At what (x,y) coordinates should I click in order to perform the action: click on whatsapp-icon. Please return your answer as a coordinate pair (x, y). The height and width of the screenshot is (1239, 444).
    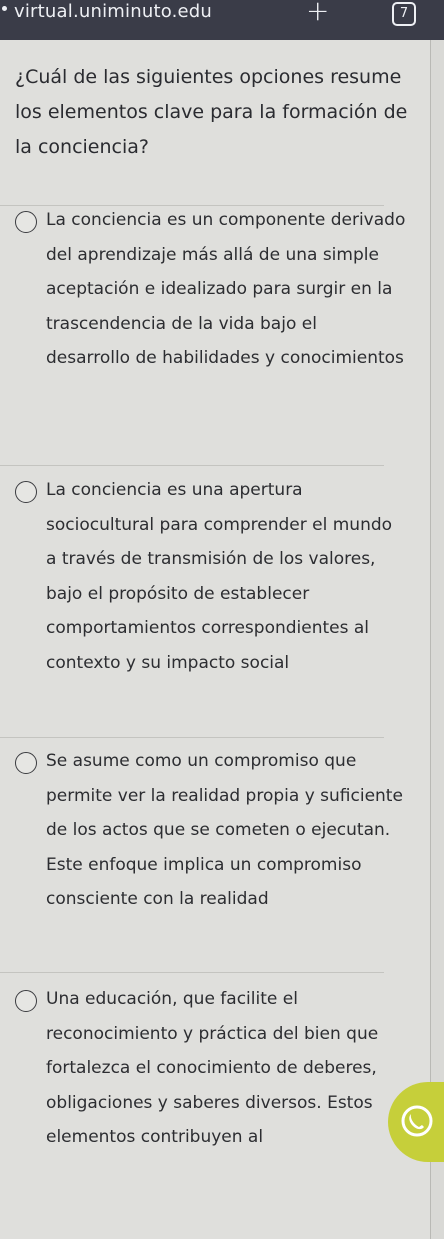
    Looking at the image, I should click on (417, 1121).